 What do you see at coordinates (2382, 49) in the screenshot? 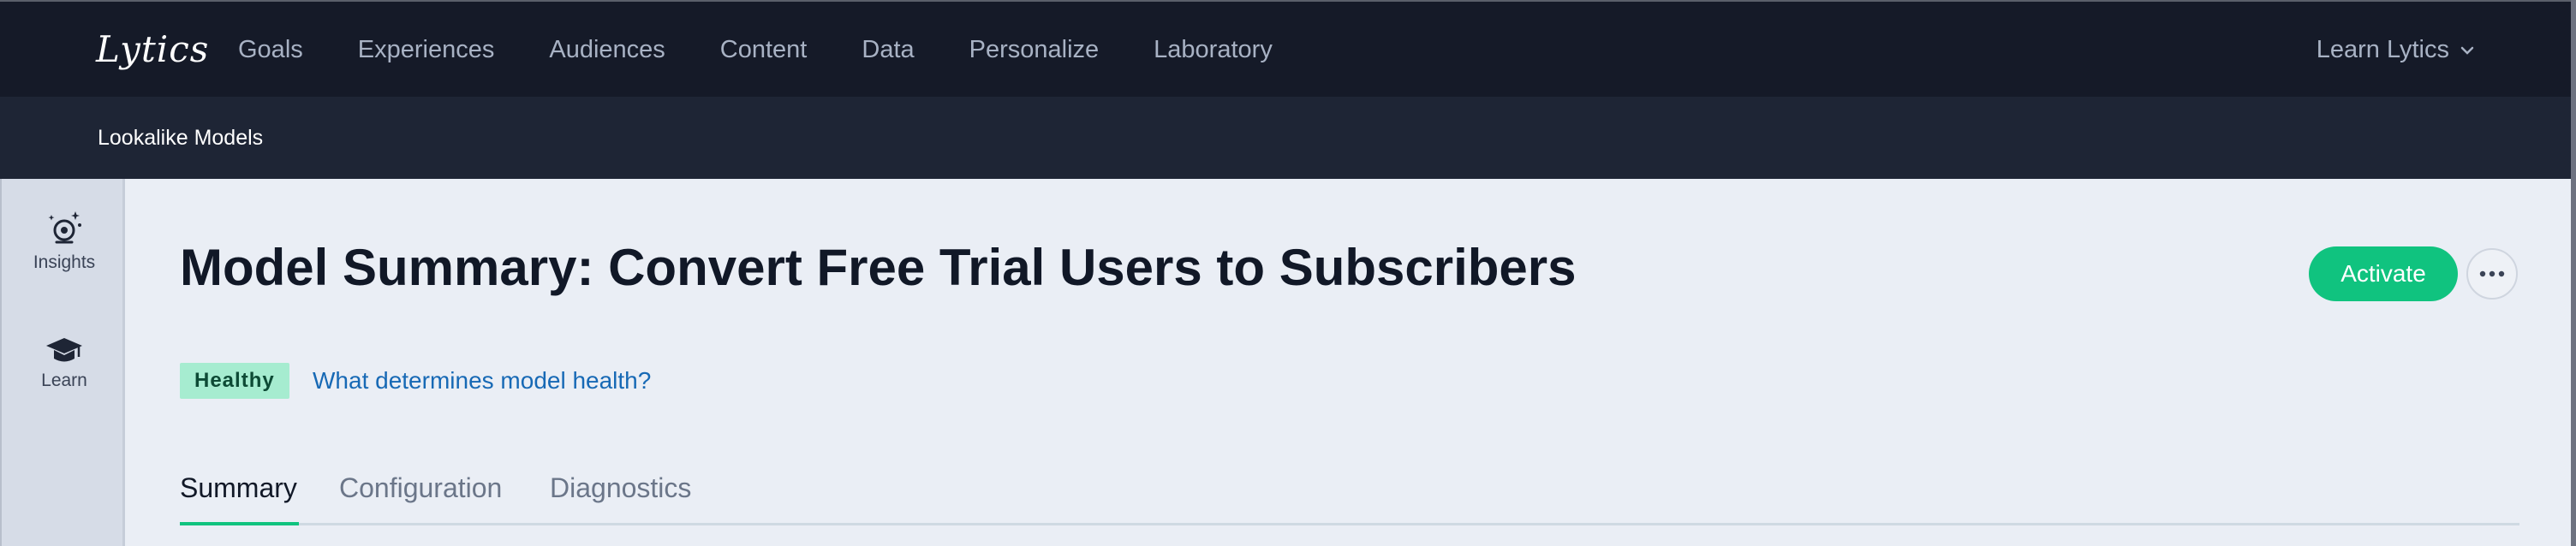
I see `account-label: Learn Lytics` at bounding box center [2382, 49].